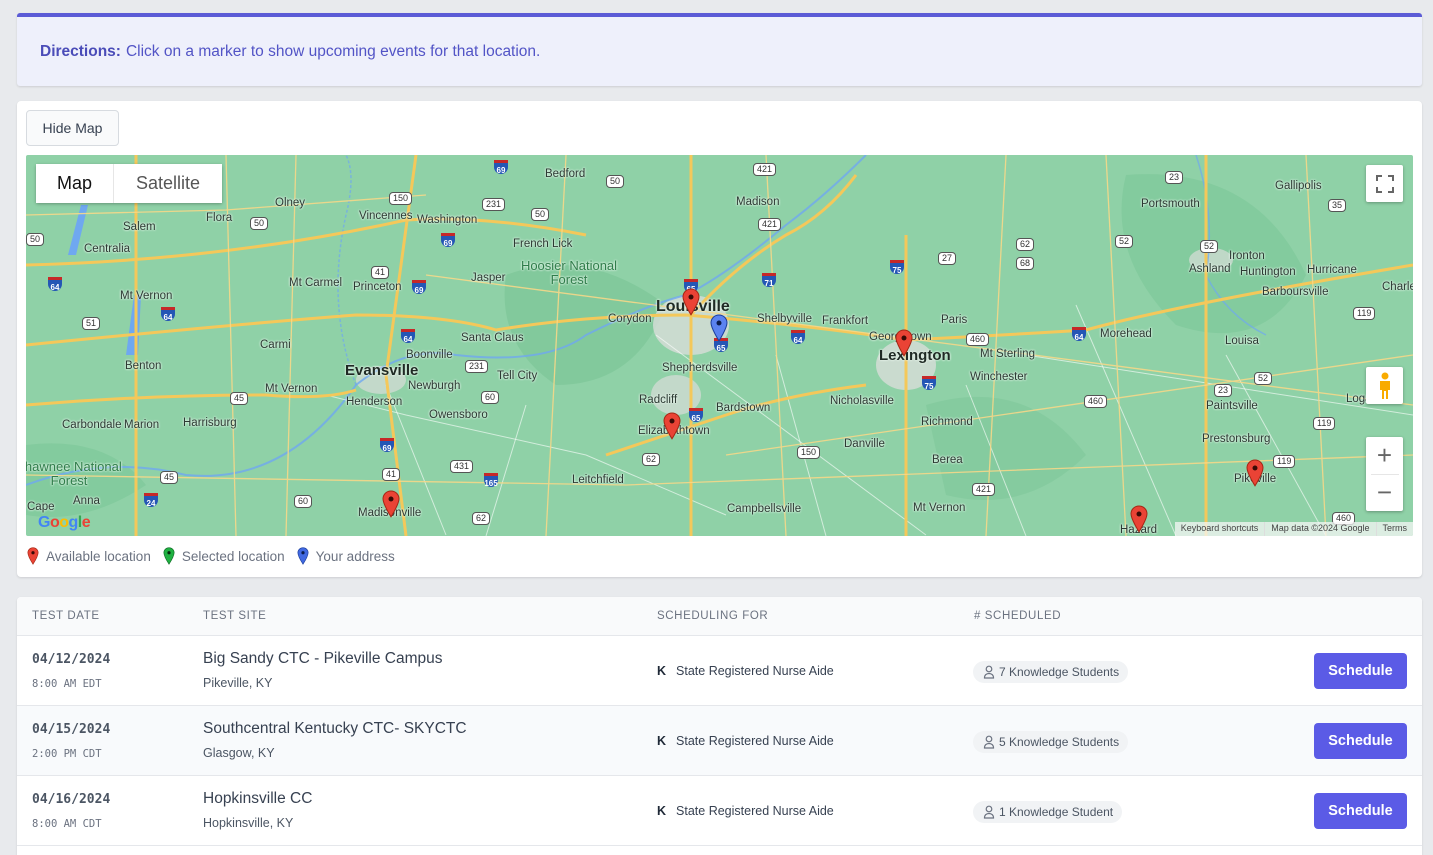 This screenshot has width=1433, height=855. I want to click on program-name: State Registered Nurse Aide, so click(755, 741).